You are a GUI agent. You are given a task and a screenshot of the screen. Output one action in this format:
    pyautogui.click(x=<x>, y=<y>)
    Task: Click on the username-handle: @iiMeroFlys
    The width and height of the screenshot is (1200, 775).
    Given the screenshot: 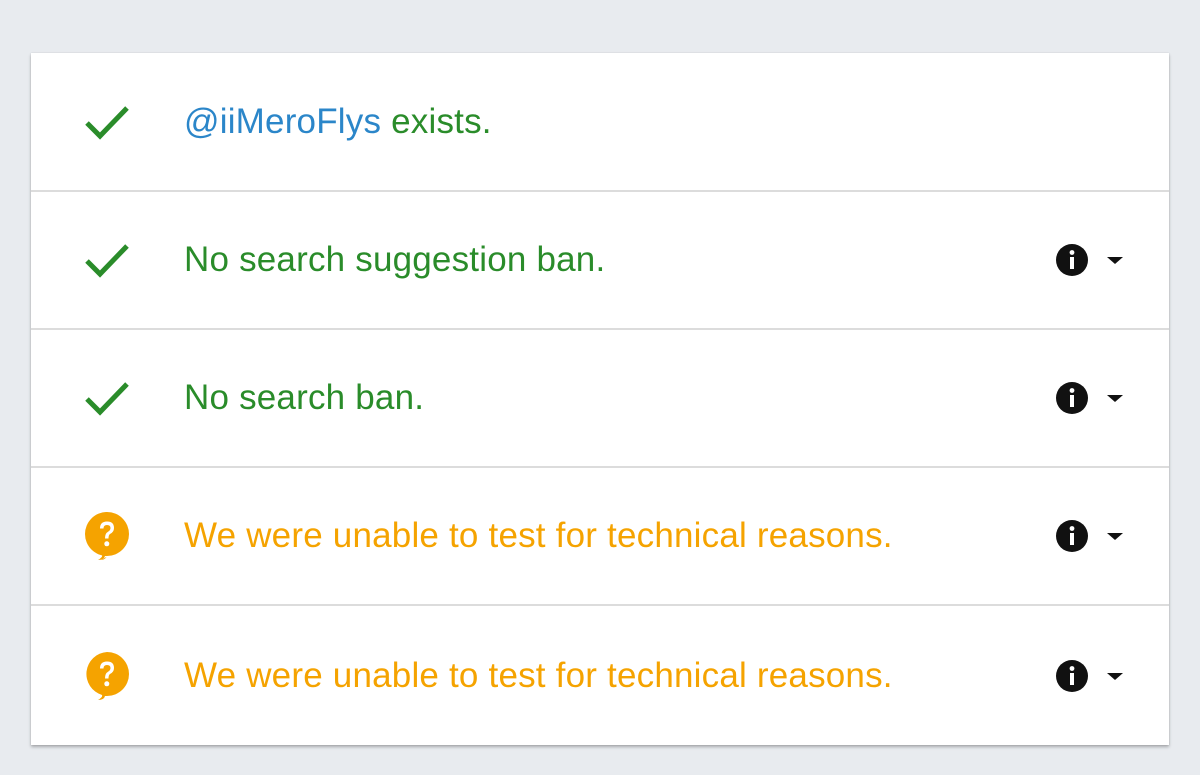 What is the action you would take?
    pyautogui.click(x=282, y=121)
    